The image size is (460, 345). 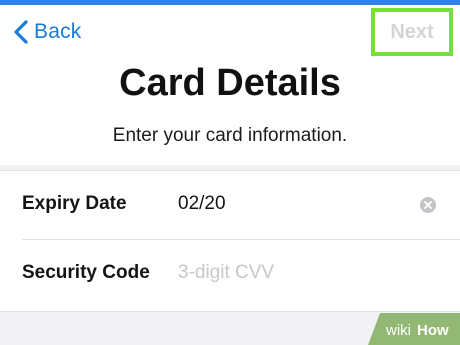 I want to click on security-code-label: Security Code, so click(x=86, y=272).